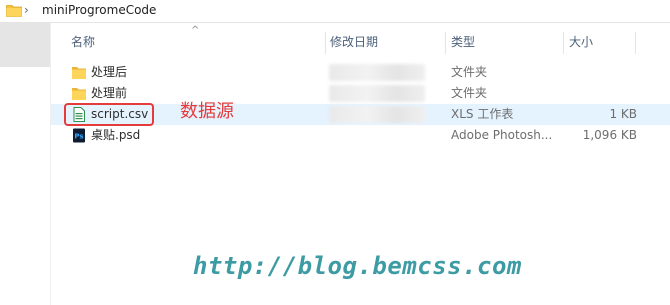 The image size is (670, 305). I want to click on file-name: 桌贴.psd, so click(116, 135).